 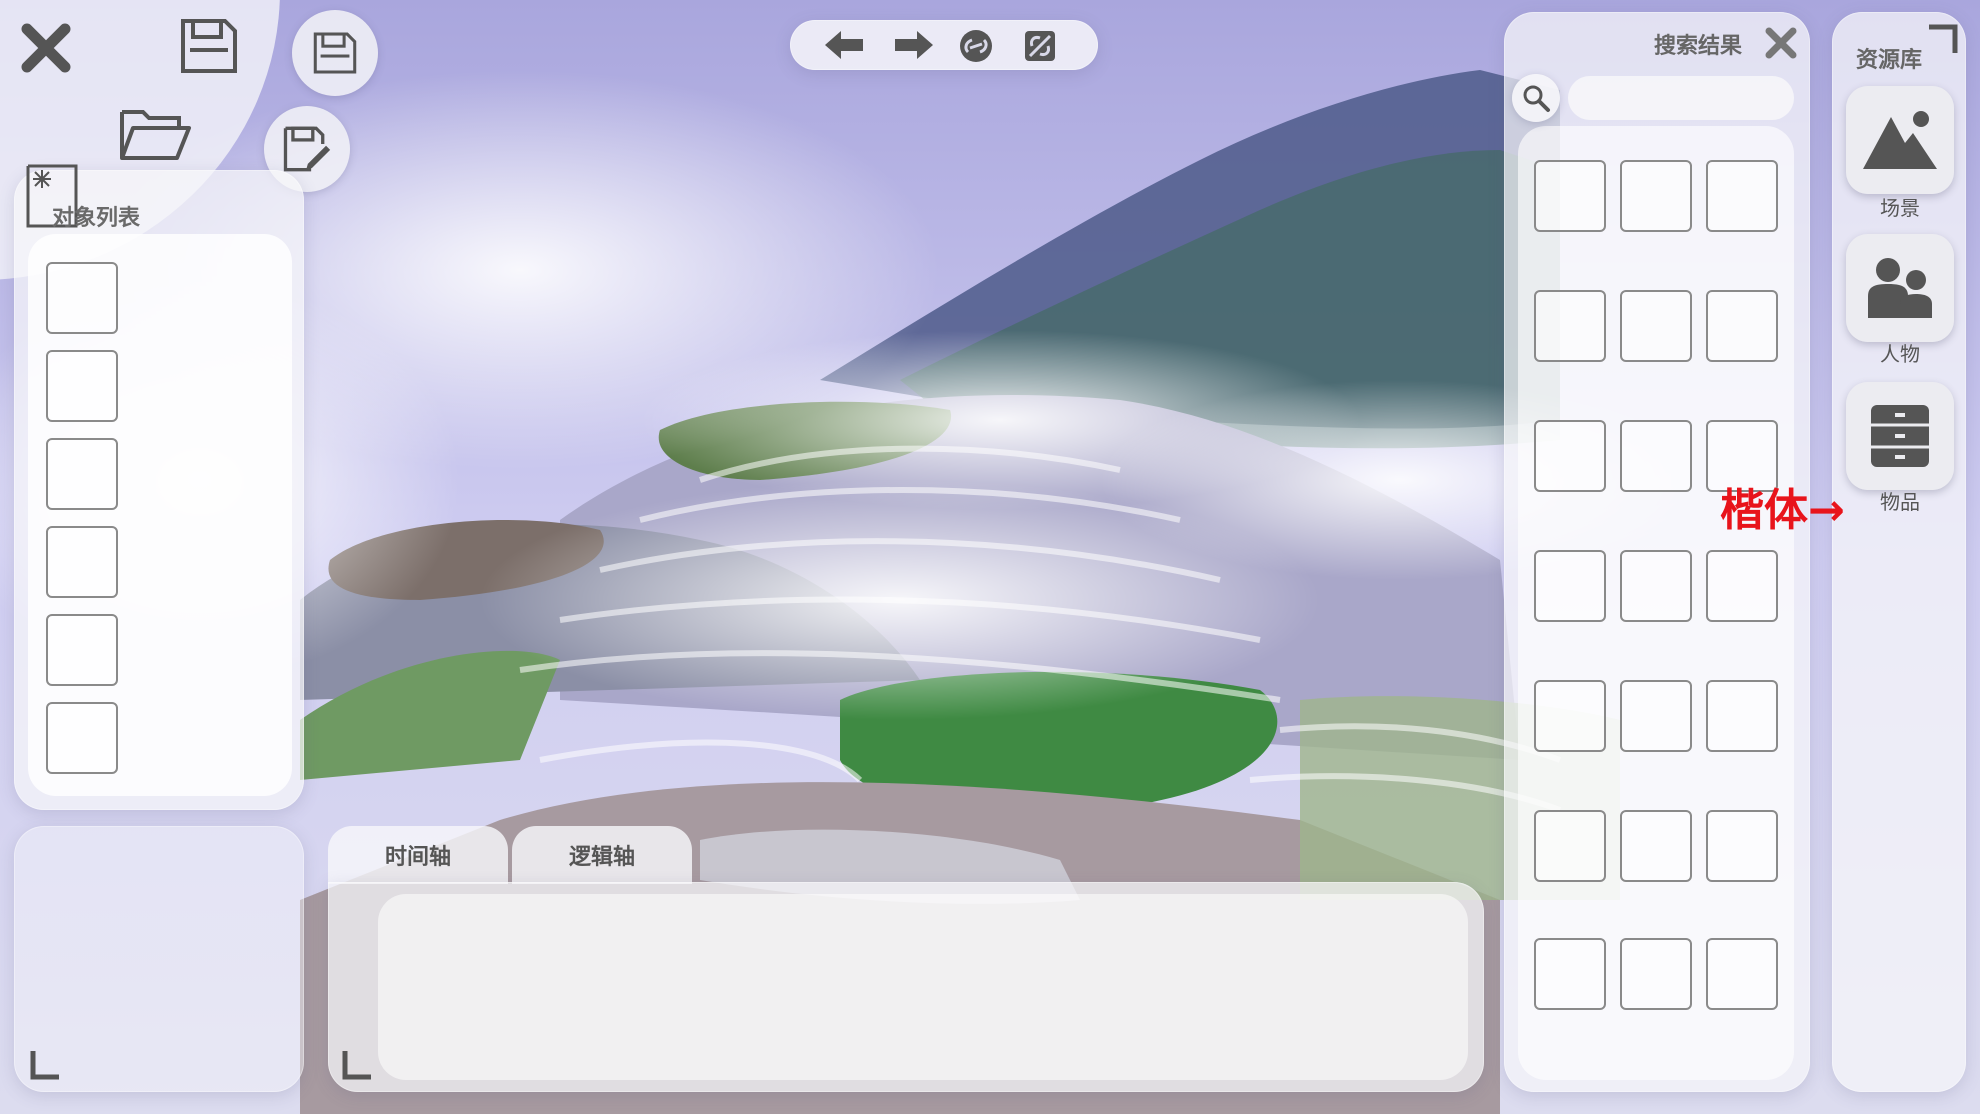 I want to click on forward-button, so click(x=914, y=45).